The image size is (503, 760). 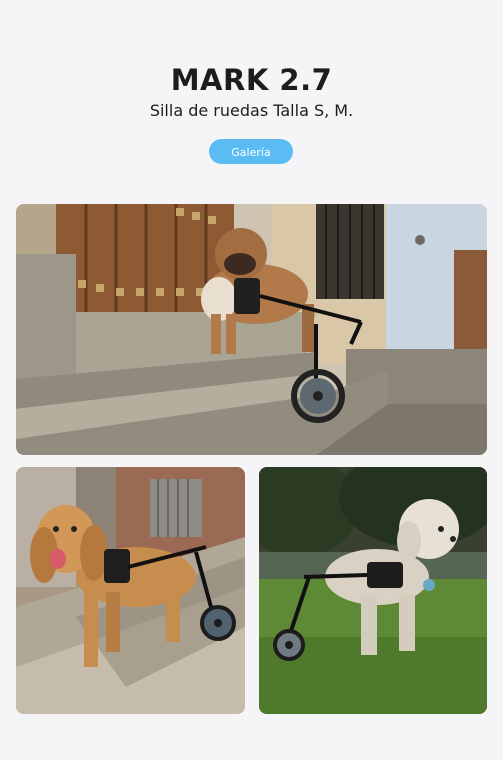 I want to click on product-subtitle: Silla de ruedas Talla S, M., so click(x=251, y=110).